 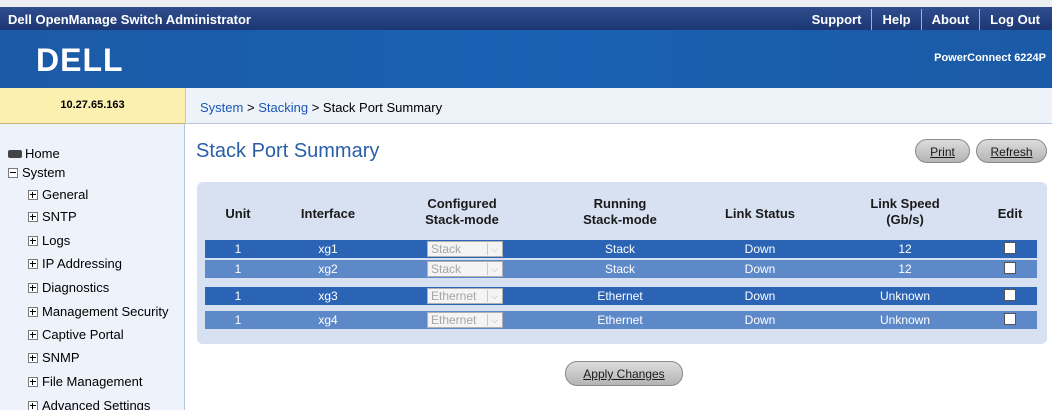 I want to click on table-row: 1 xg3 Ethernet ⌵ Ethernet Down Unknown, so click(x=621, y=296).